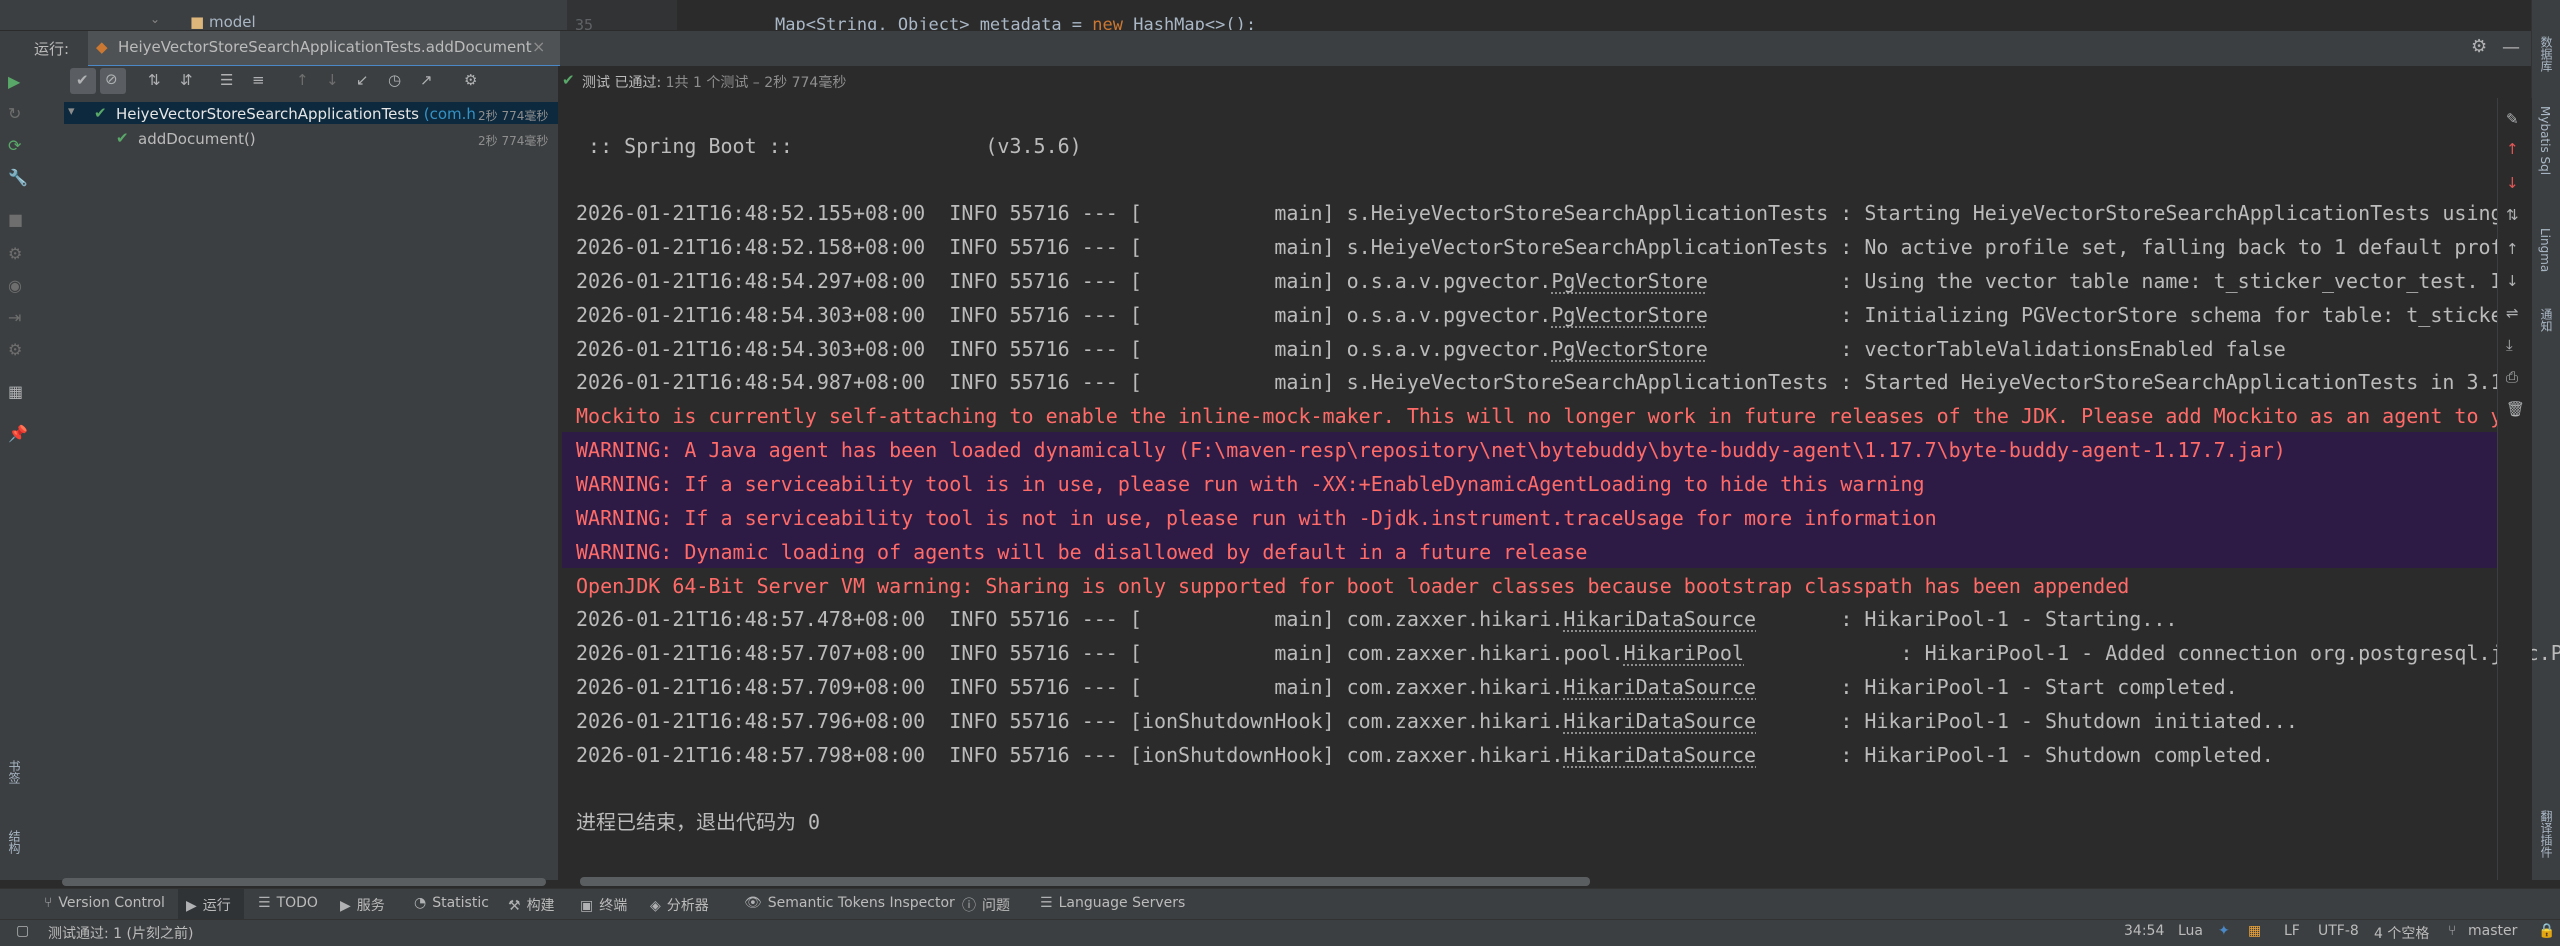 This screenshot has height=946, width=2560. I want to click on import-tests-icon: ↙, so click(362, 80).